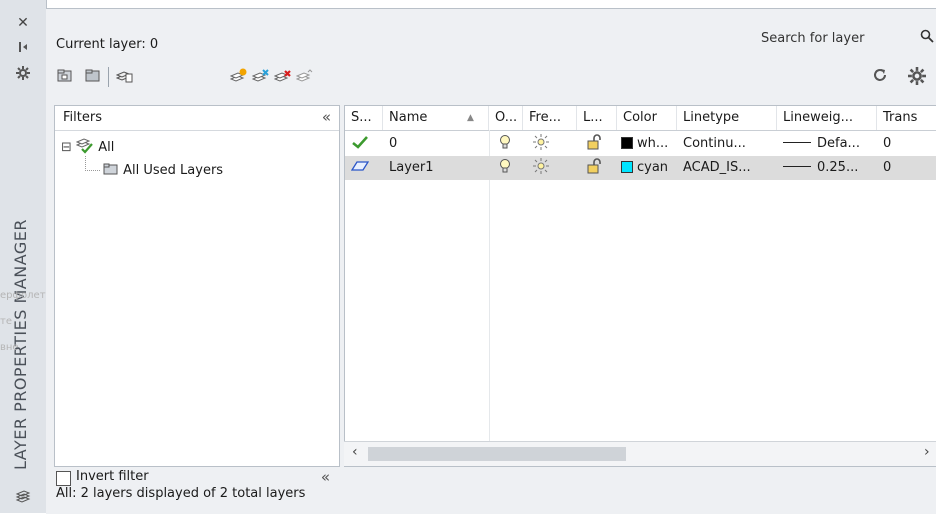 The image size is (936, 514). What do you see at coordinates (108, 77) in the screenshot?
I see `toolbar-divider` at bounding box center [108, 77].